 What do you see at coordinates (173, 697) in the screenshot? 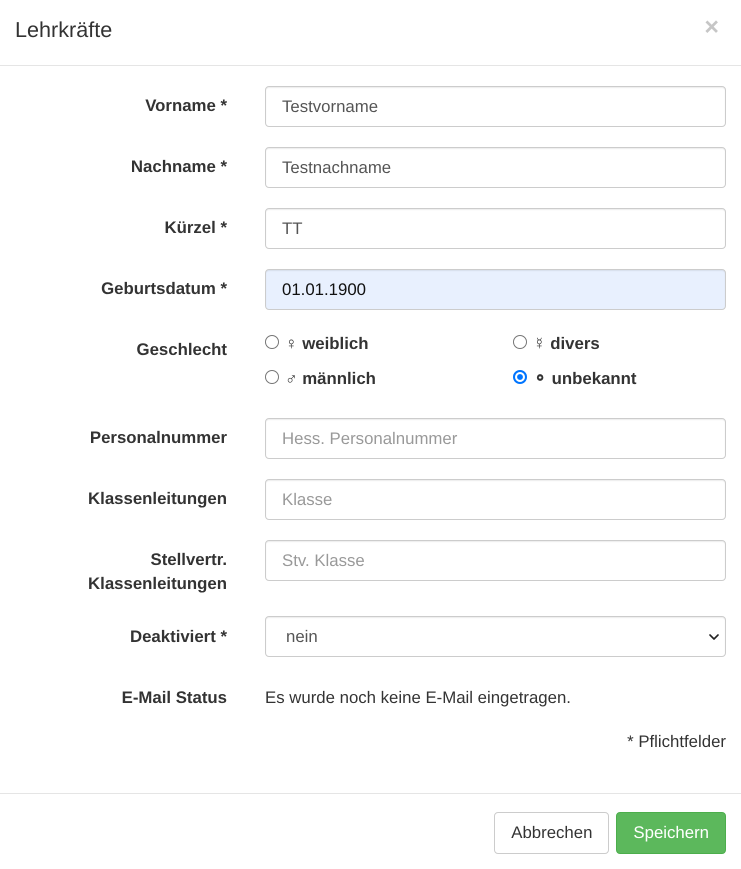
I see `field-label: E-Mail Status` at bounding box center [173, 697].